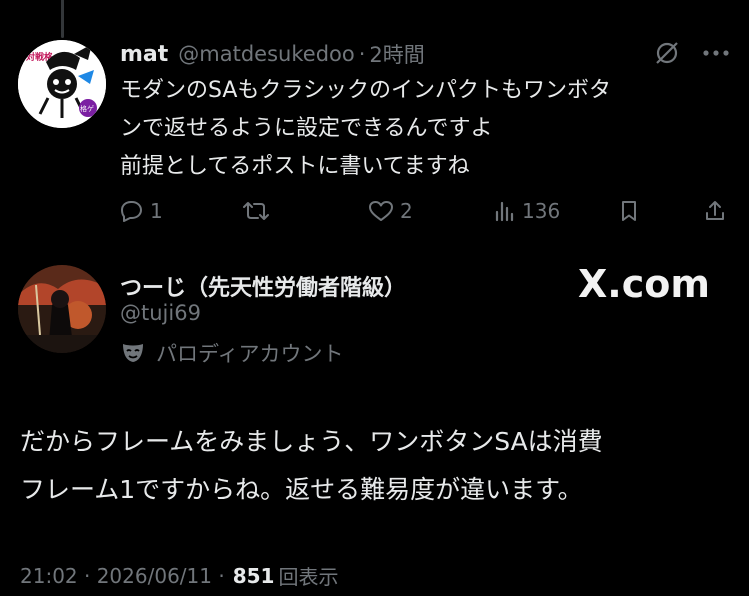 The height and width of the screenshot is (596, 749). I want to click on share-icon, so click(715, 210).